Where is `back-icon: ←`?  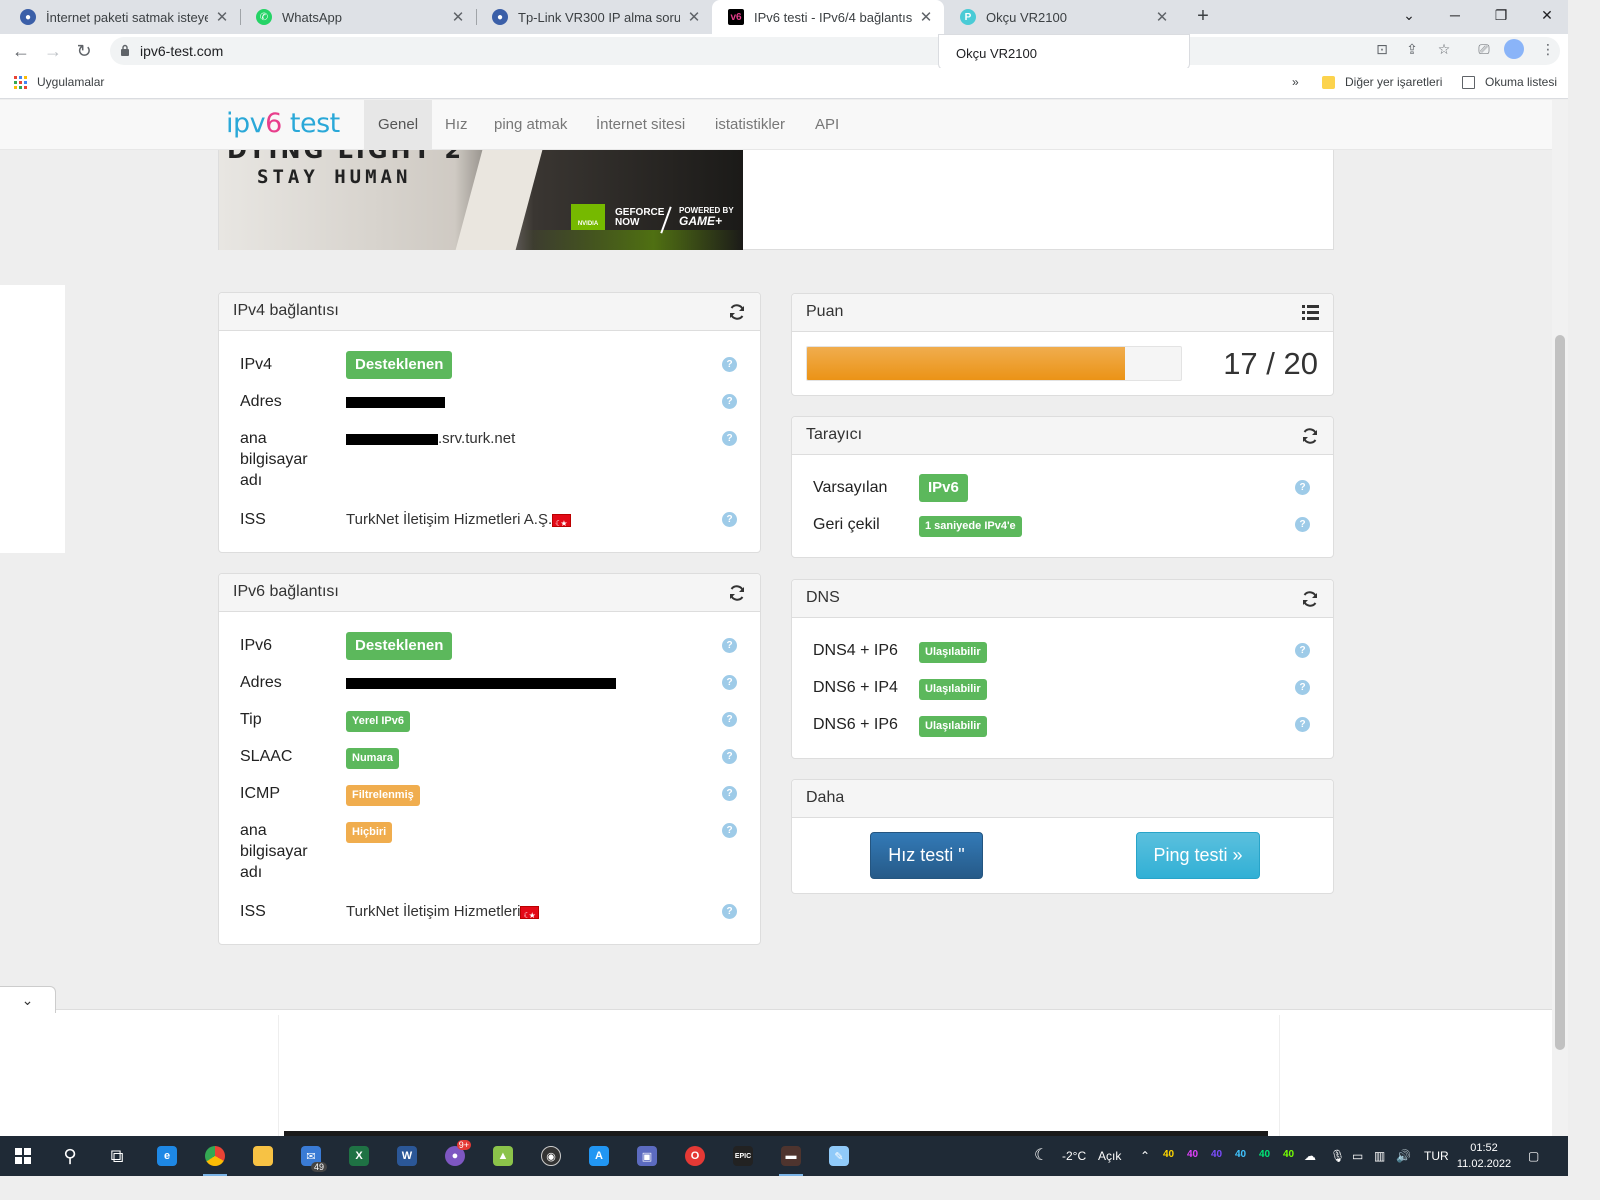
back-icon: ← is located at coordinates (21, 51).